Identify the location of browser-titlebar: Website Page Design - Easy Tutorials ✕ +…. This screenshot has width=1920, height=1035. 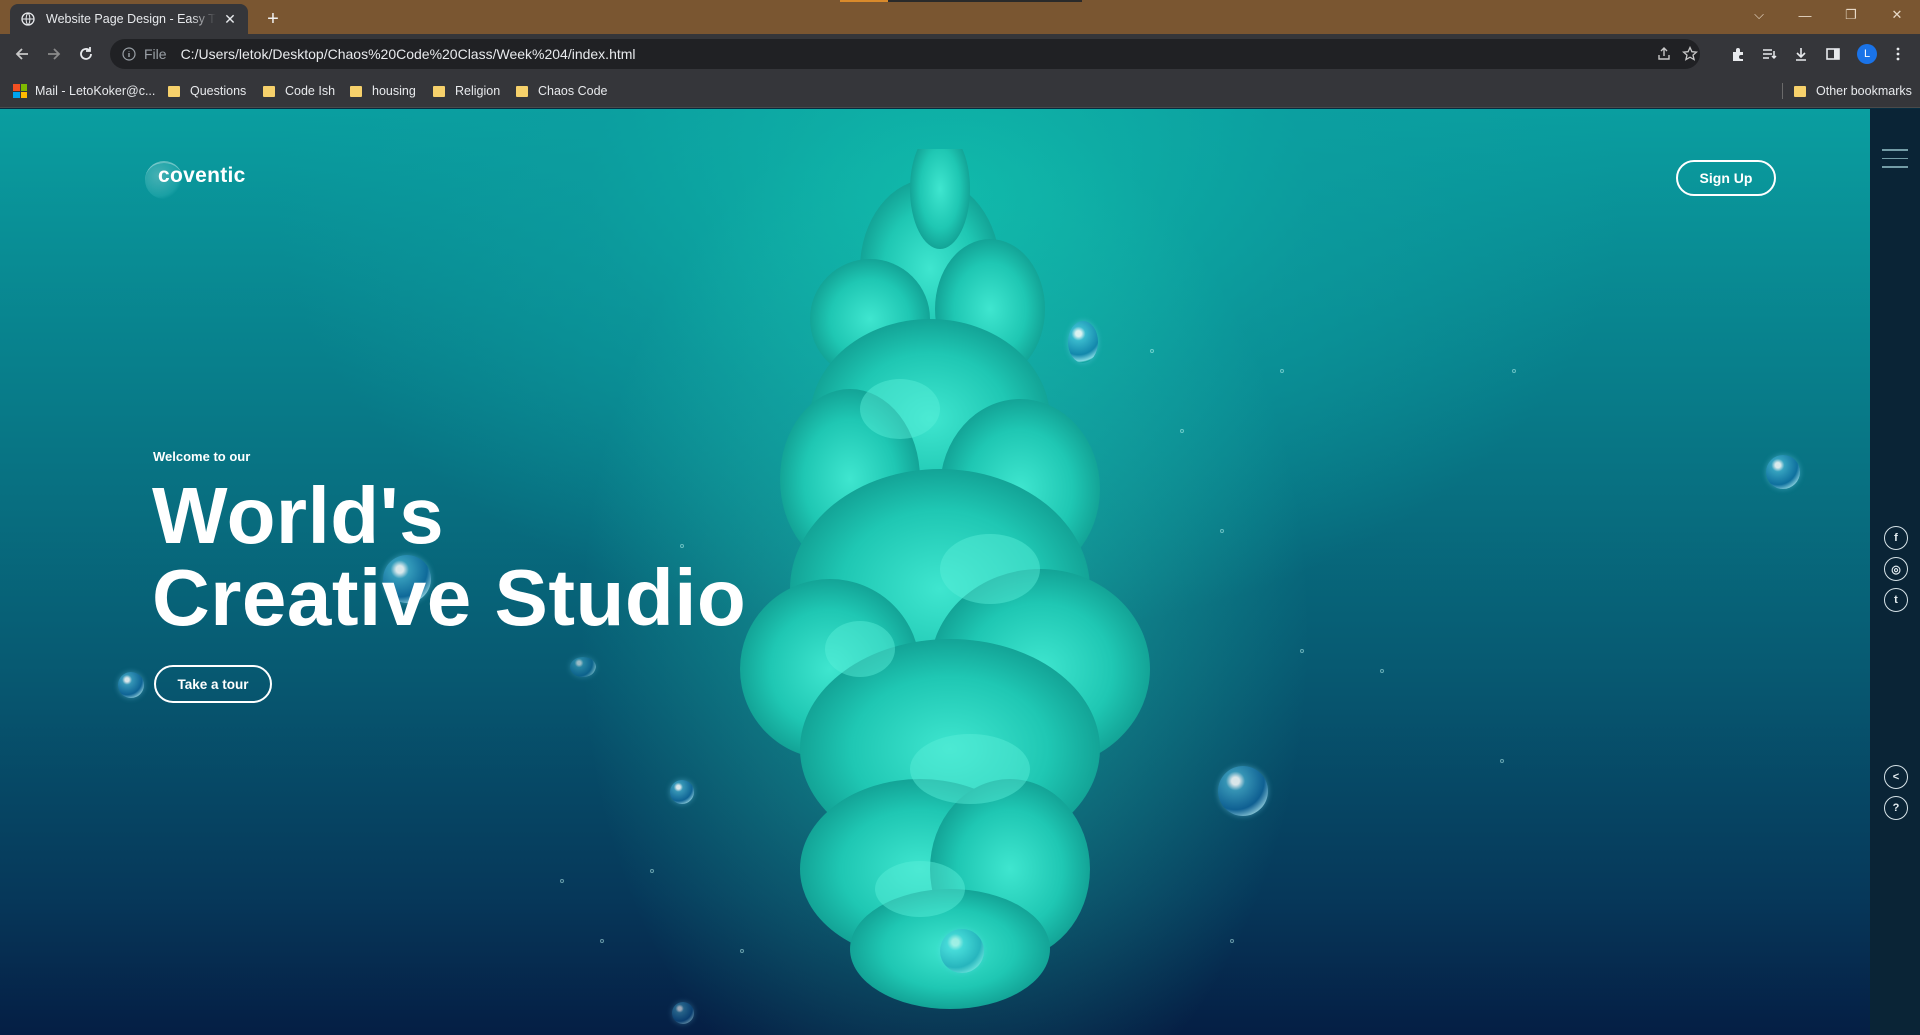
(960, 17).